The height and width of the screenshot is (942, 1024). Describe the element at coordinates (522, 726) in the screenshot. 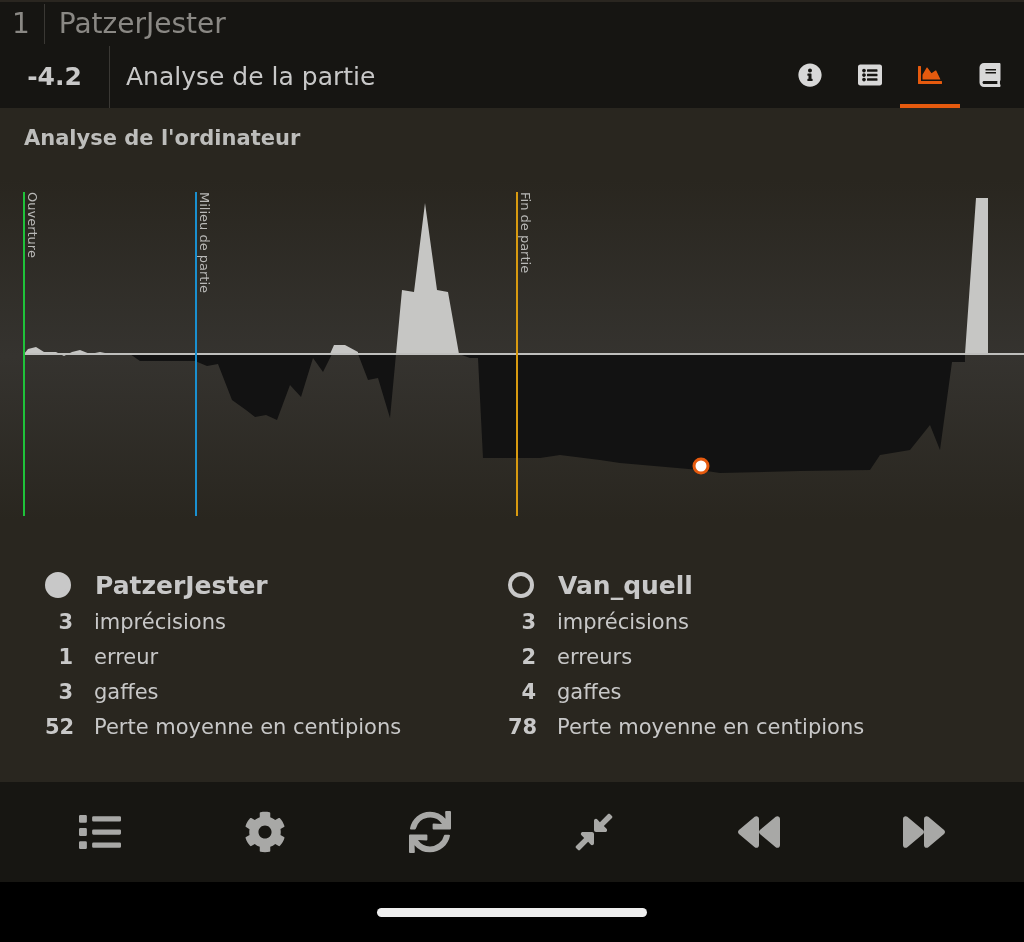

I see `stat-count: 78` at that location.